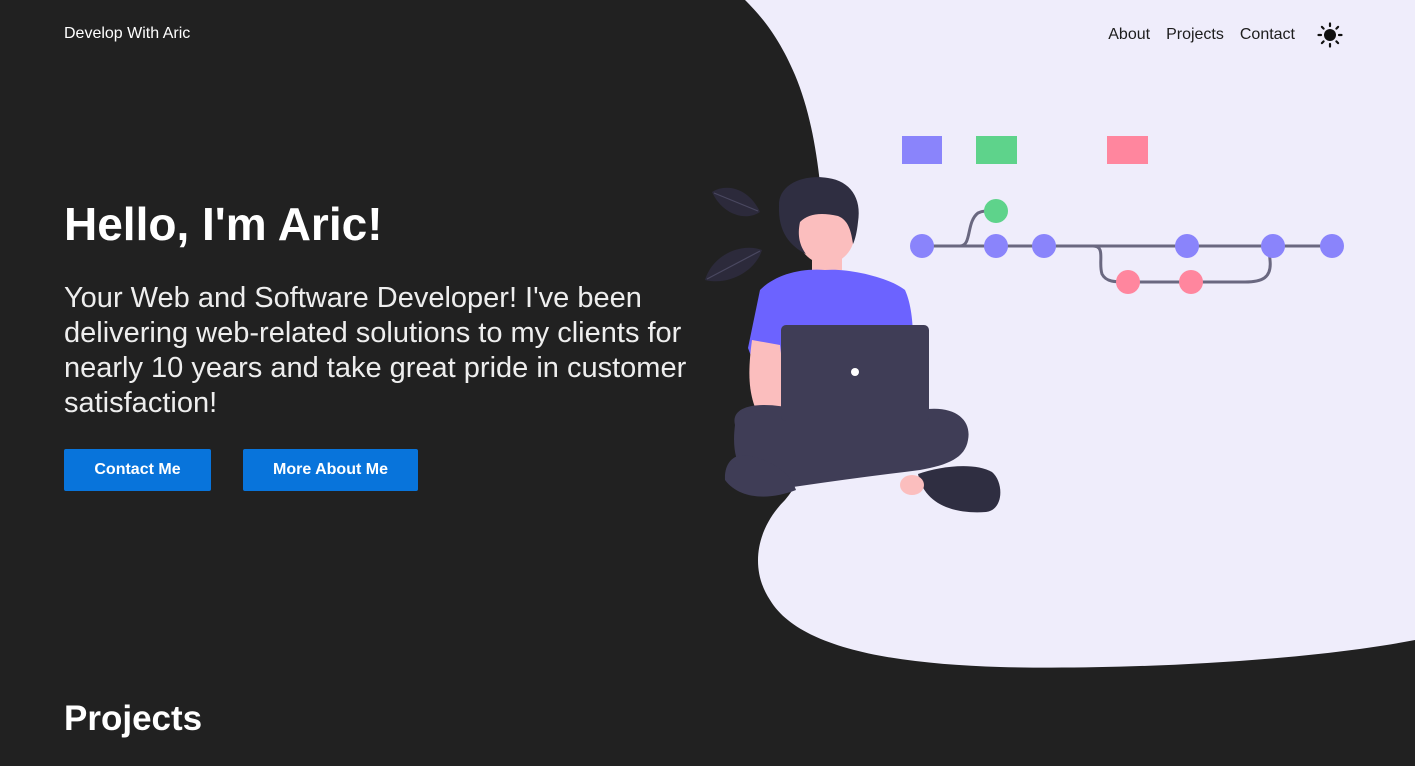  I want to click on nav-link-contact: Contact, so click(1267, 35).